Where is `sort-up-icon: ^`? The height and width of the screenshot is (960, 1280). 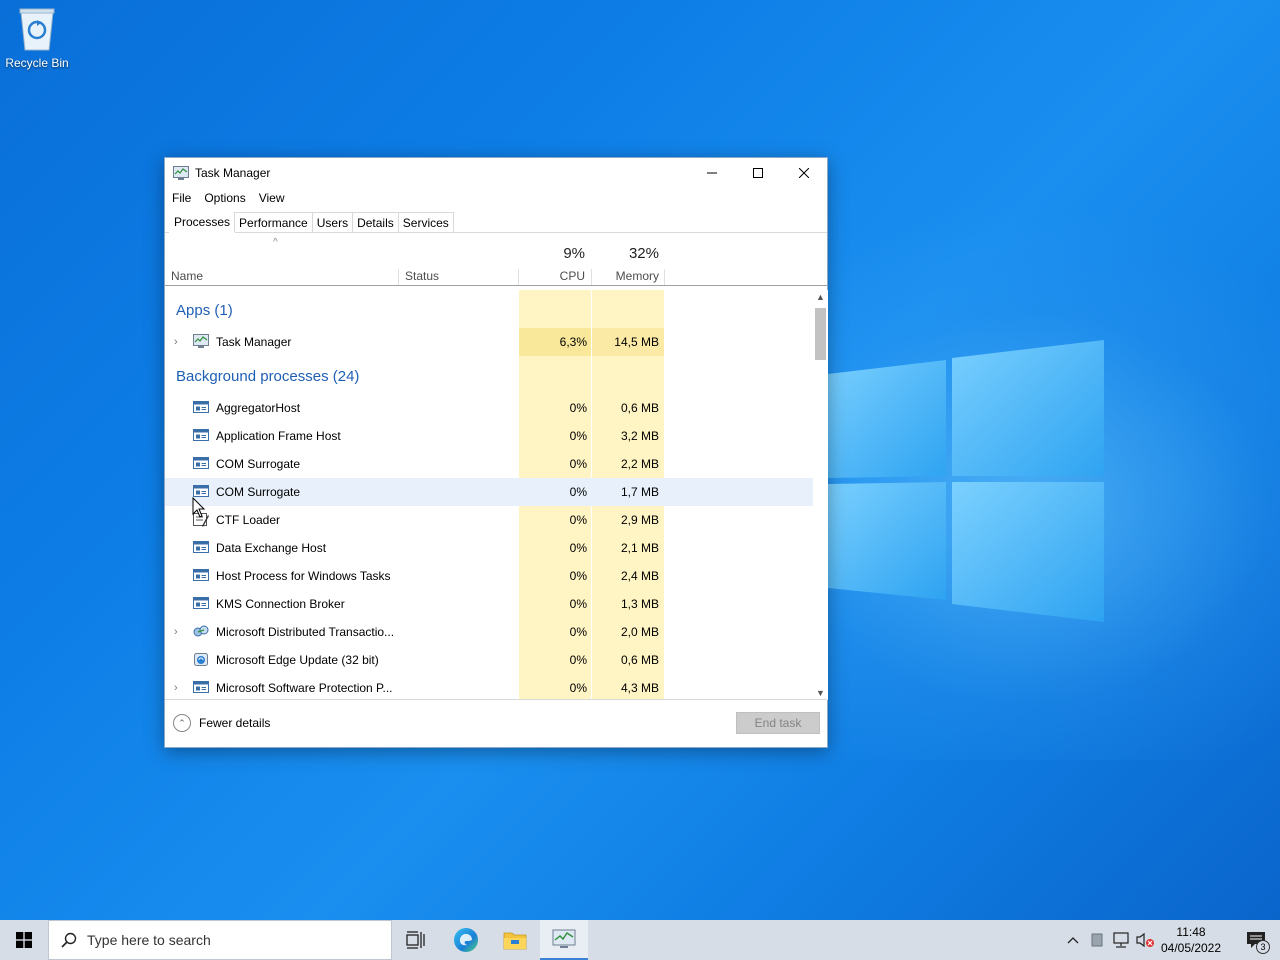 sort-up-icon: ^ is located at coordinates (275, 242).